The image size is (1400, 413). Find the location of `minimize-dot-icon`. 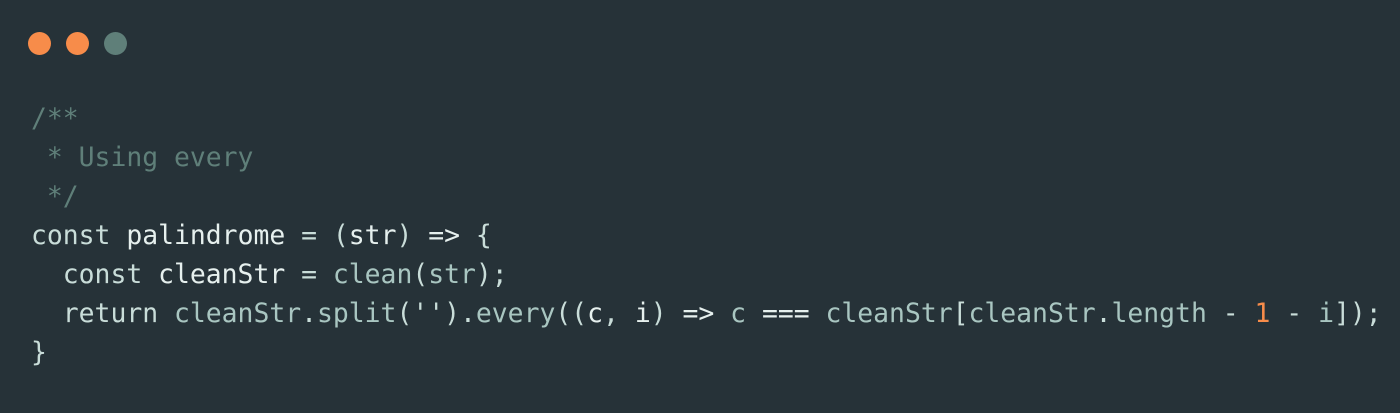

minimize-dot-icon is located at coordinates (77, 43).